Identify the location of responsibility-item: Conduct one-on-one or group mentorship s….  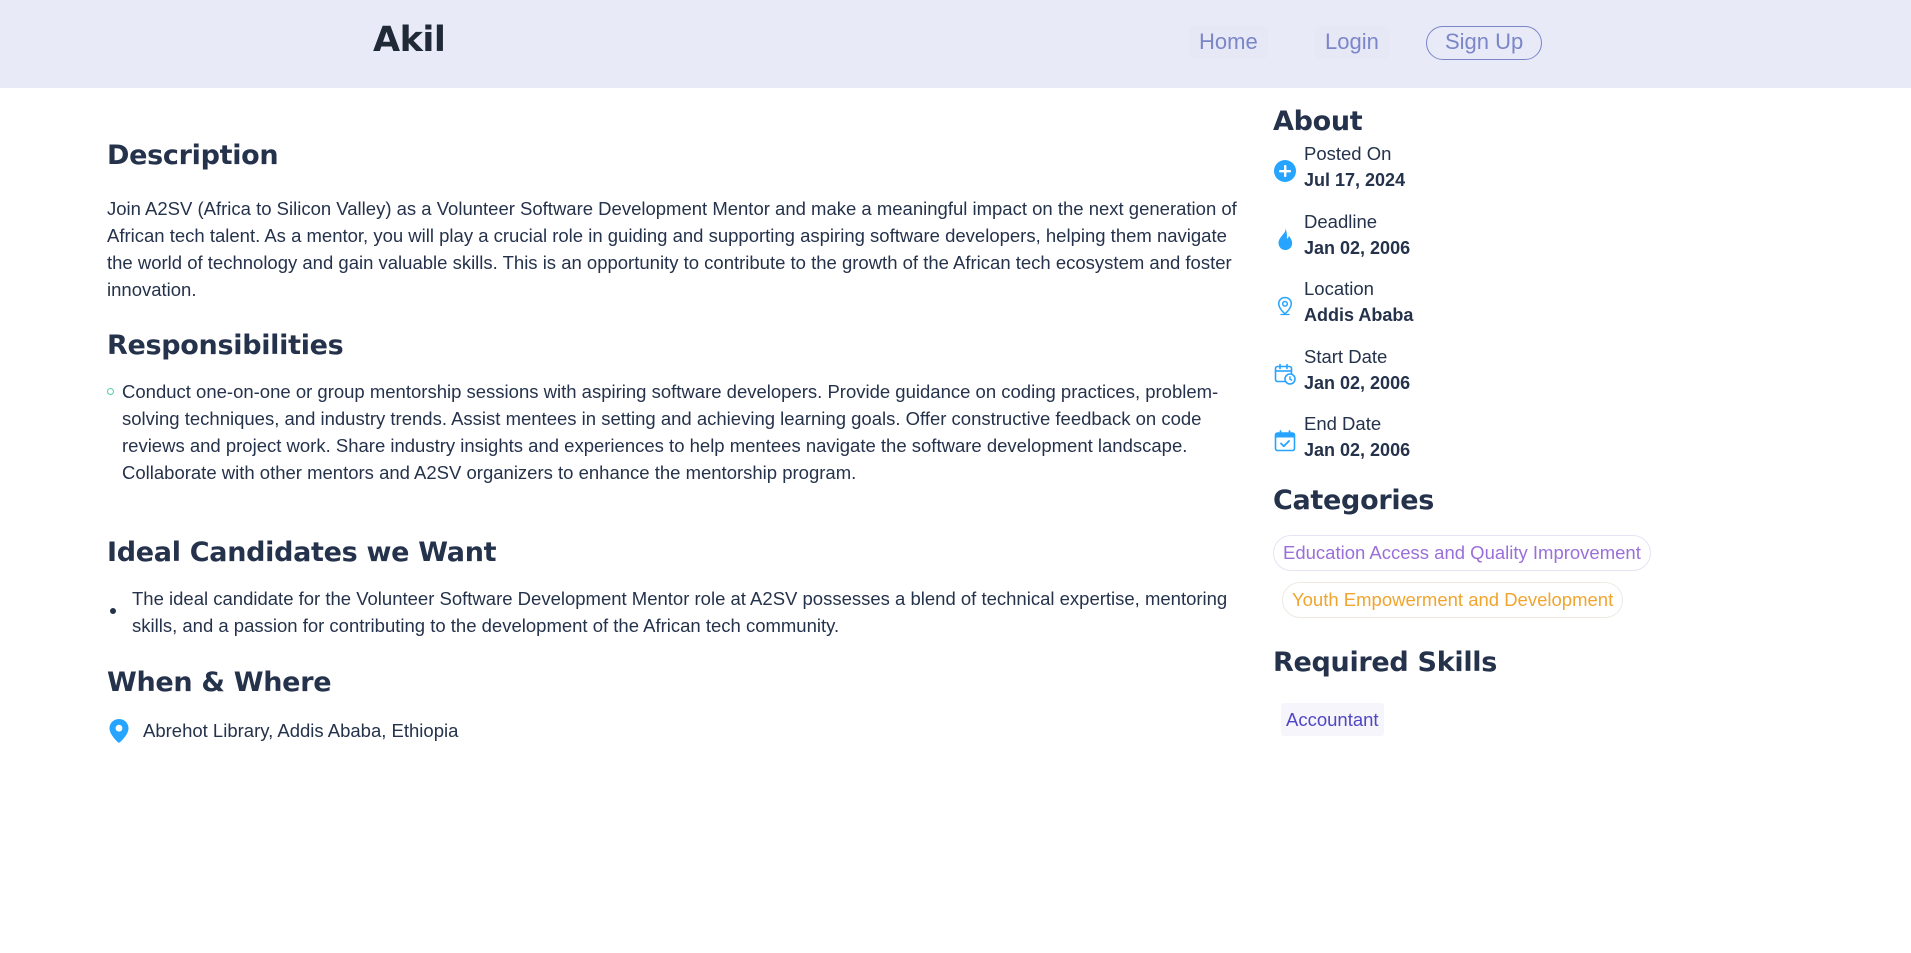
(672, 432).